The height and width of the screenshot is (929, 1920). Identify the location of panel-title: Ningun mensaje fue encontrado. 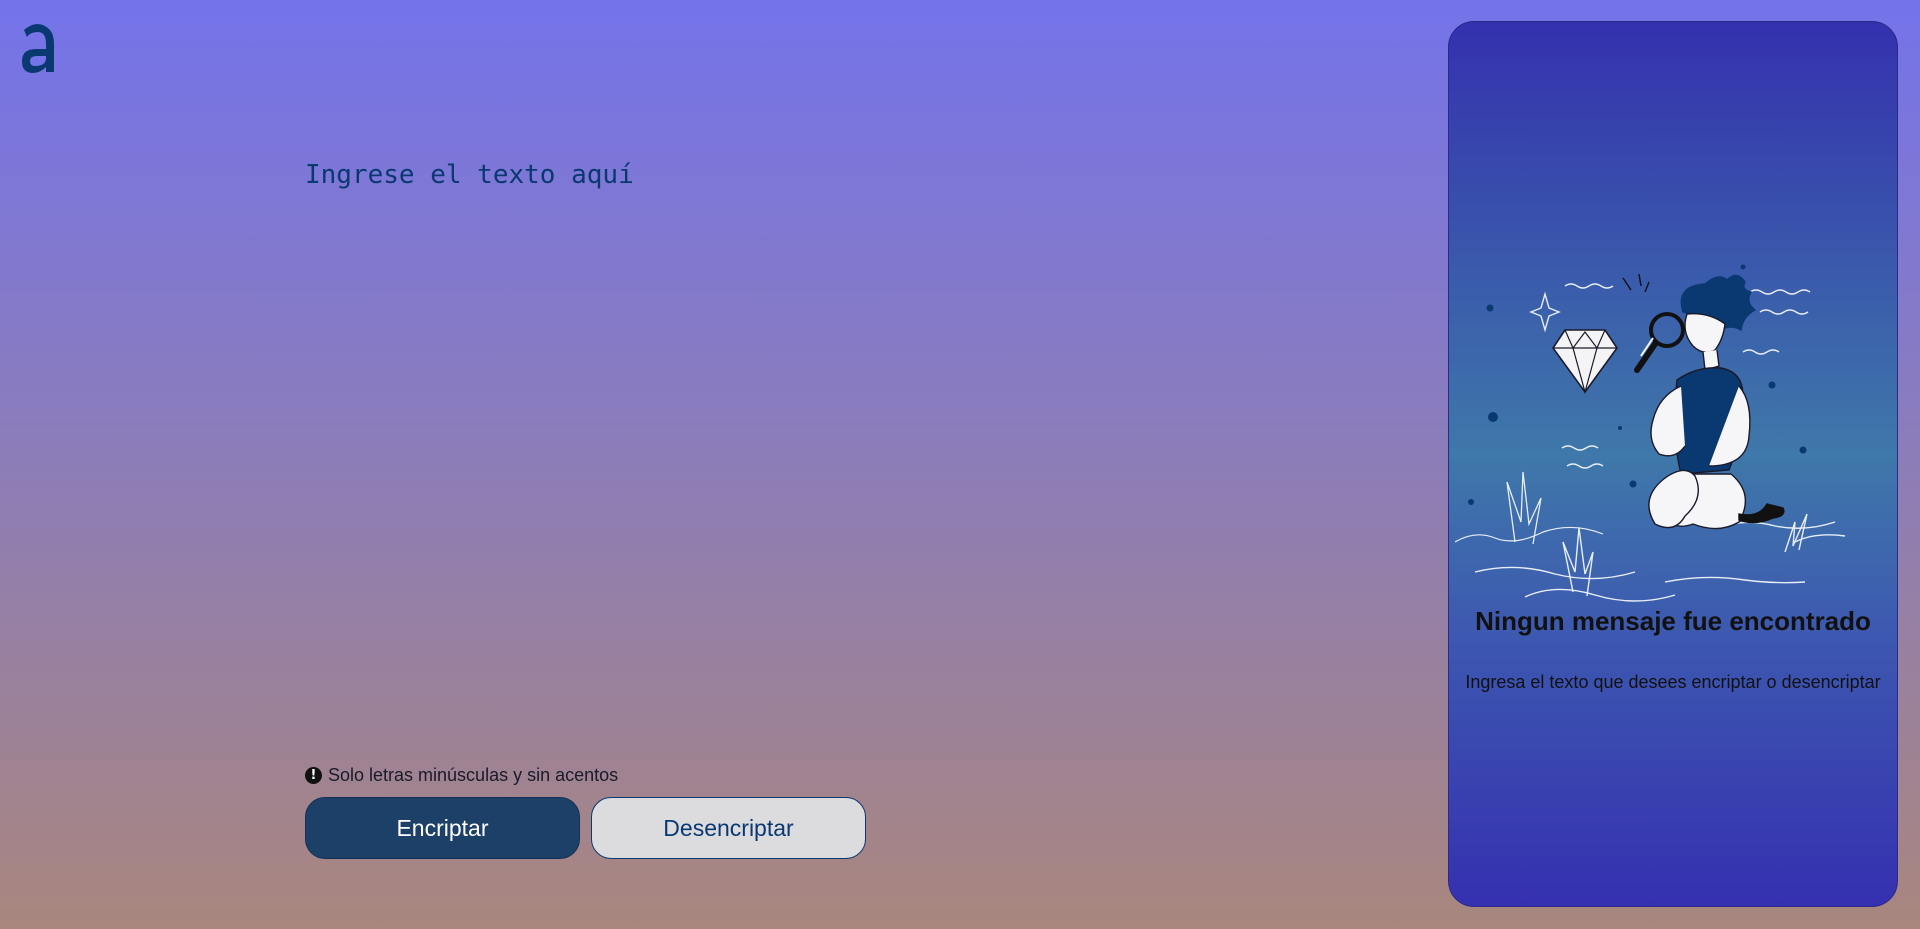
(1673, 621).